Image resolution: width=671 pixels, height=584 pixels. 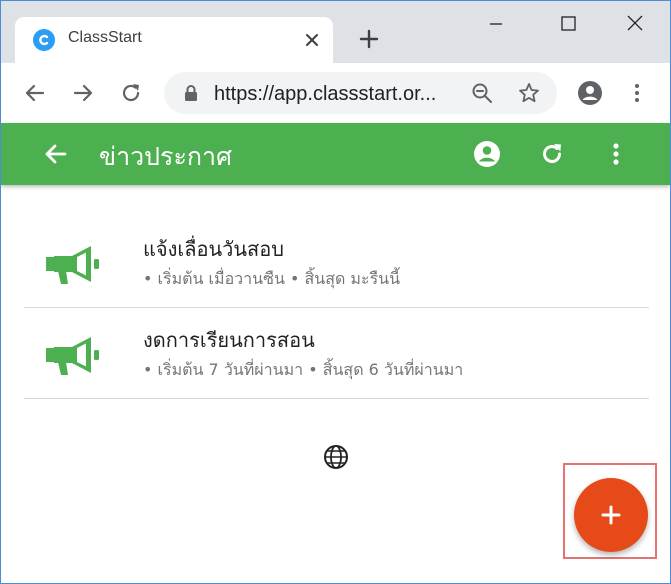 I want to click on zoom-out-icon, so click(x=482, y=93).